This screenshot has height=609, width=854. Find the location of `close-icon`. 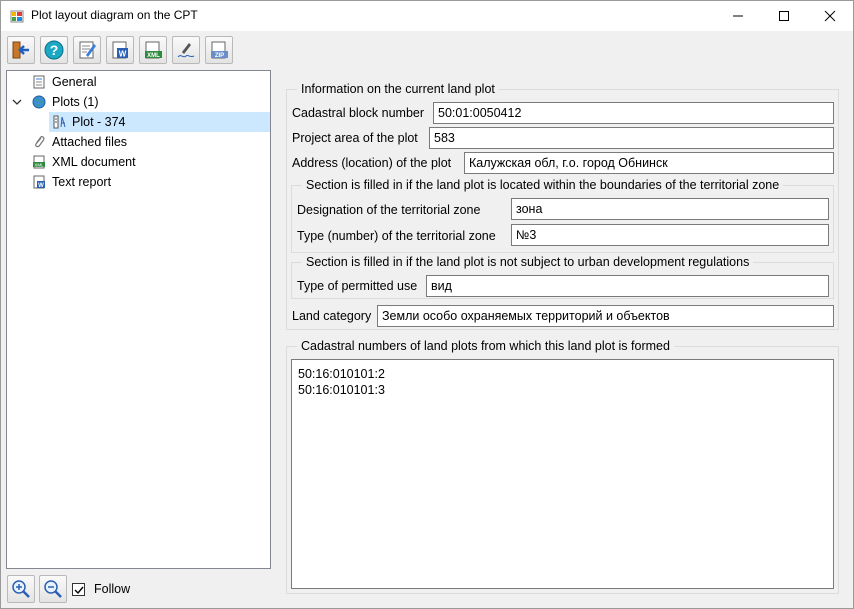

close-icon is located at coordinates (830, 16).